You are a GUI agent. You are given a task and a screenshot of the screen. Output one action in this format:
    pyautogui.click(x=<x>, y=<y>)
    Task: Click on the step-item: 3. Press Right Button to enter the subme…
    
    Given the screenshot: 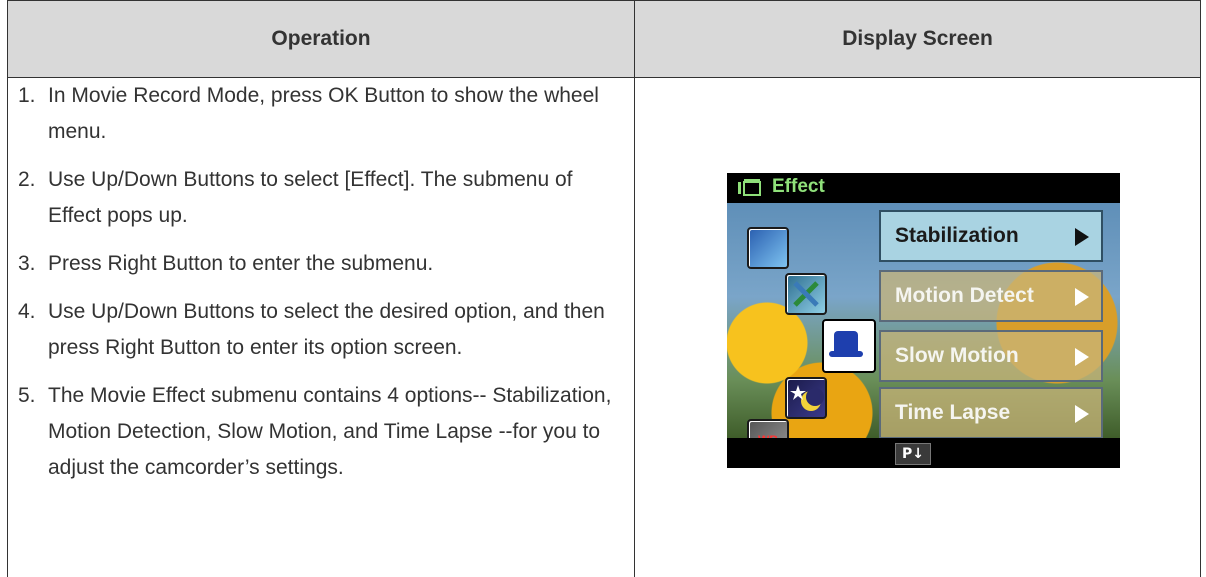 What is the action you would take?
    pyautogui.click(x=321, y=264)
    